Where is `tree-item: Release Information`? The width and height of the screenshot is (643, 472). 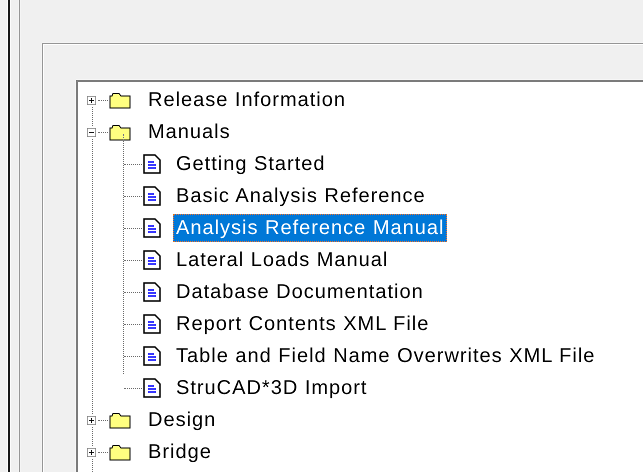
tree-item: Release Information is located at coordinates (247, 100).